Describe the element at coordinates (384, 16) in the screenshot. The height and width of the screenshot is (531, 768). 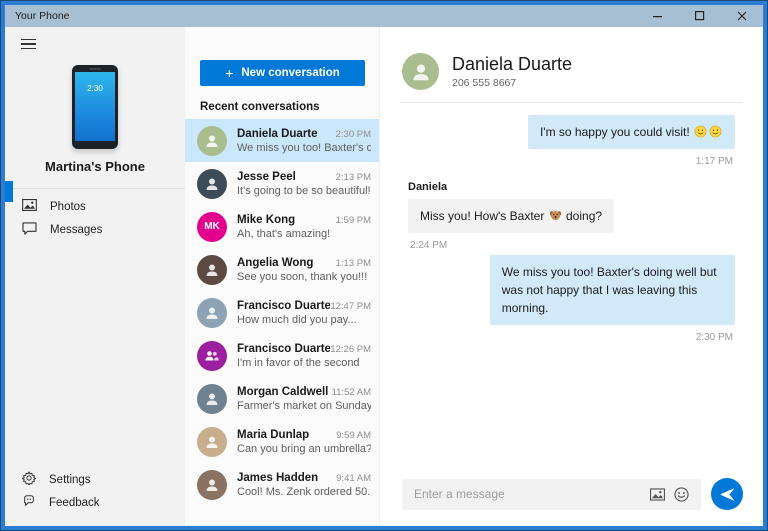
I see `titlebar: Your Phone` at that location.